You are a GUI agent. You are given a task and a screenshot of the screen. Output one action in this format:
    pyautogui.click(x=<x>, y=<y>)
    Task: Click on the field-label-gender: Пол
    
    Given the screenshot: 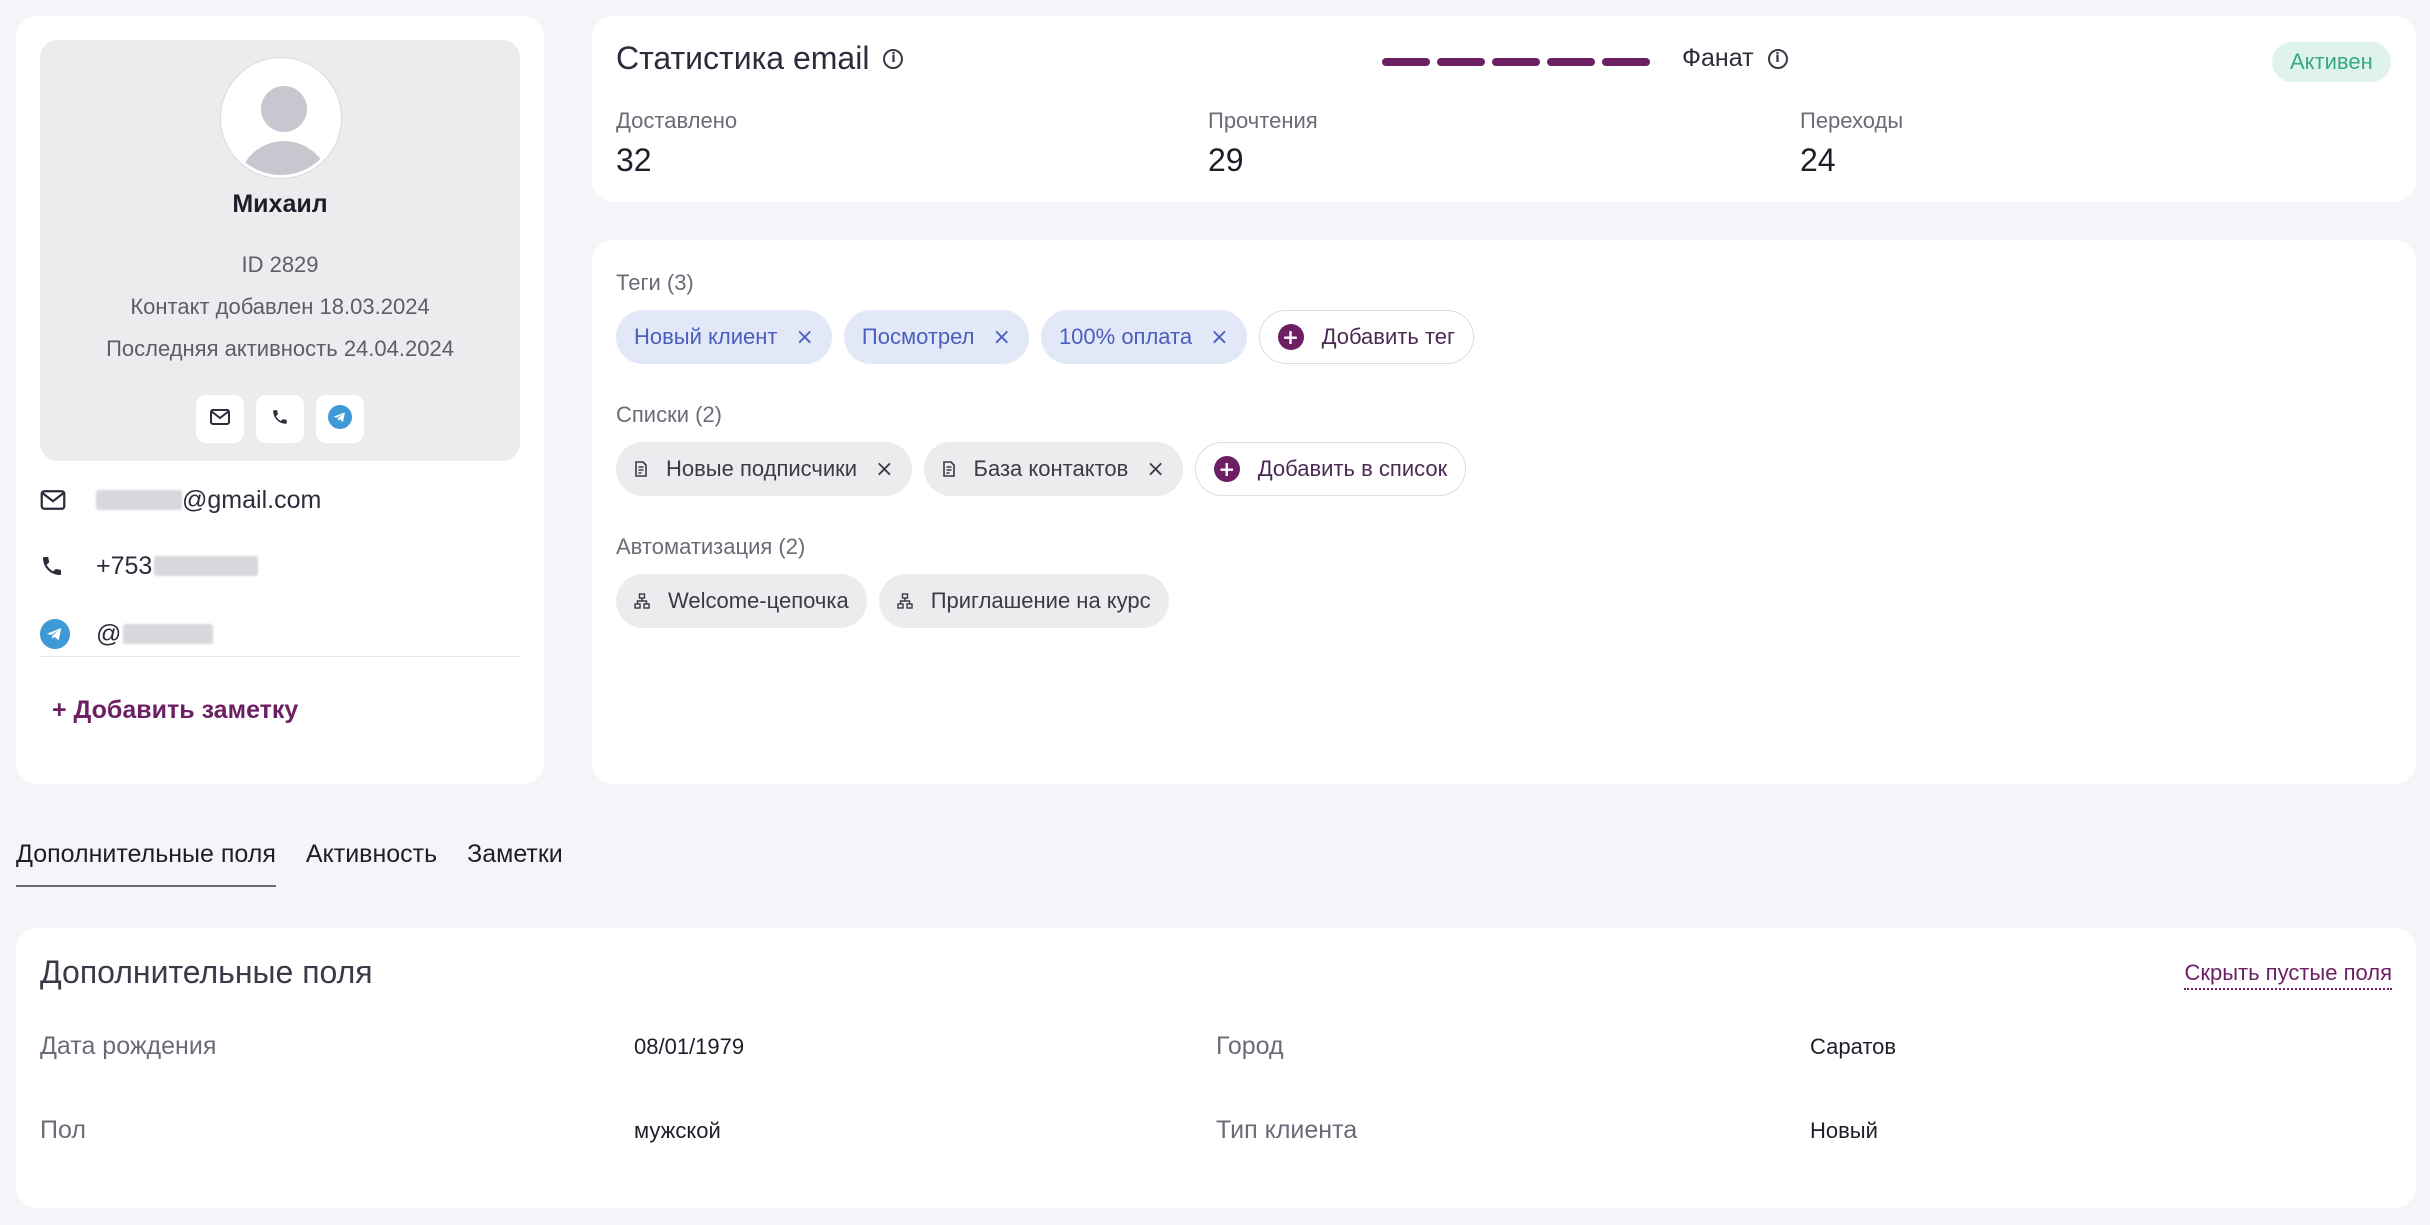 What is the action you would take?
    pyautogui.click(x=63, y=1130)
    